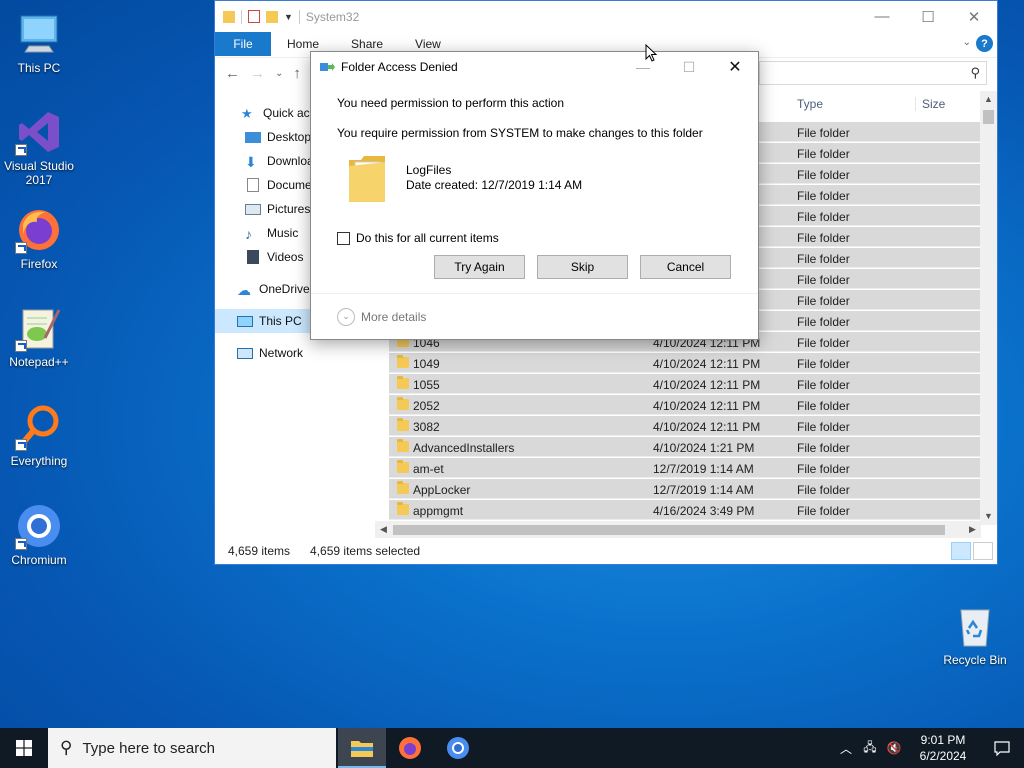 This screenshot has width=1024, height=768. Describe the element at coordinates (251, 162) in the screenshot. I see `download-icon: ⬇` at that location.